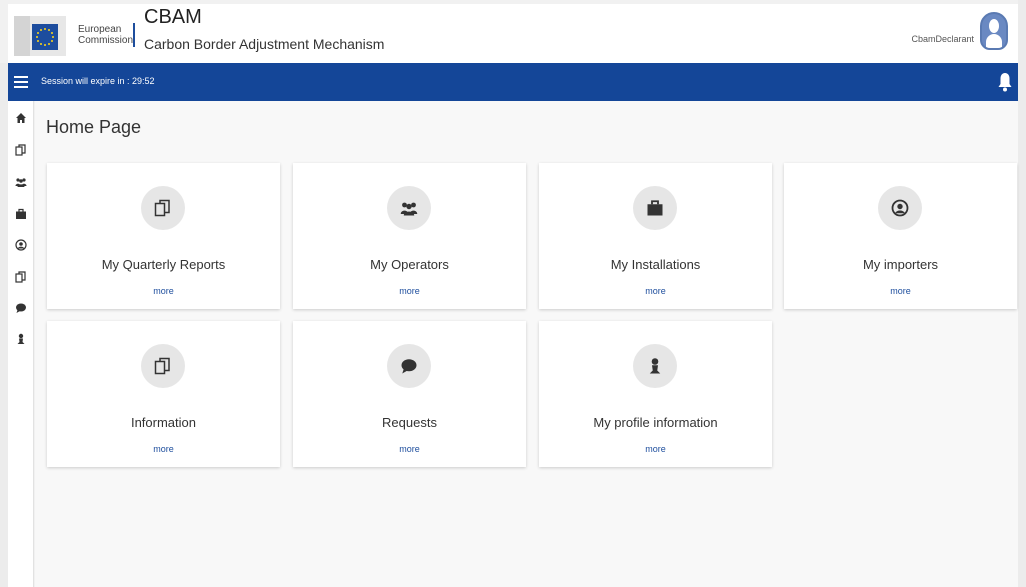 The image size is (1026, 587). Describe the element at coordinates (513, 82) in the screenshot. I see `session-bar: Session will expire in : 29:52` at that location.